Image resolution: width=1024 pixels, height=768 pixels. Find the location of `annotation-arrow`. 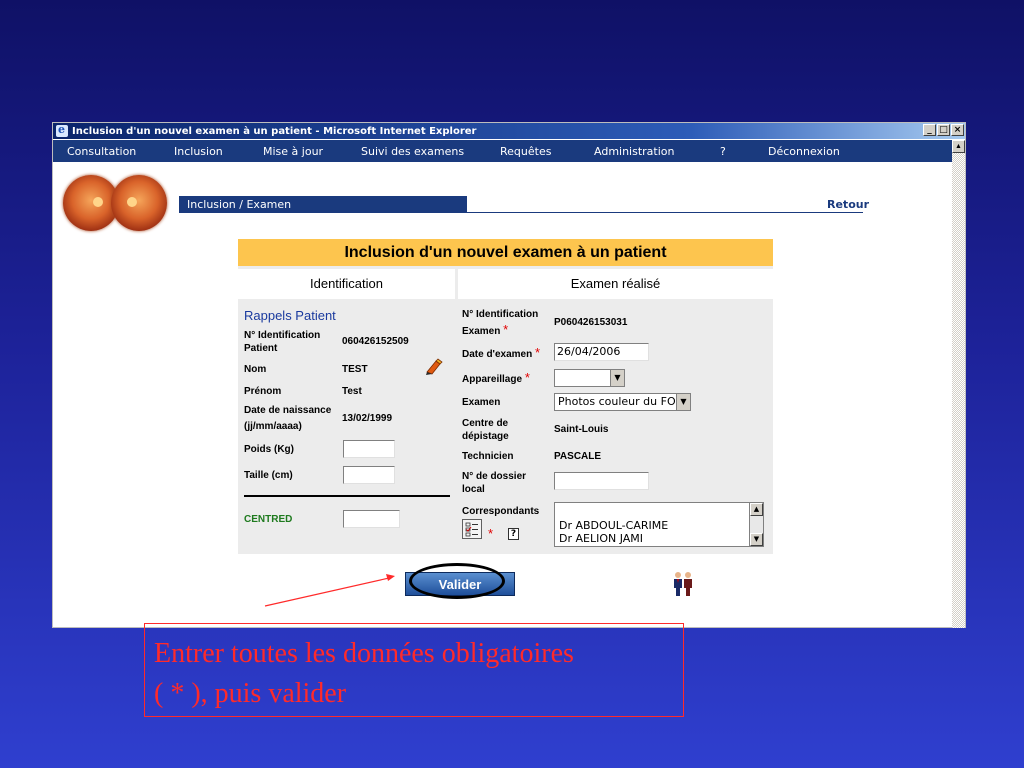

annotation-arrow is located at coordinates (329, 590).